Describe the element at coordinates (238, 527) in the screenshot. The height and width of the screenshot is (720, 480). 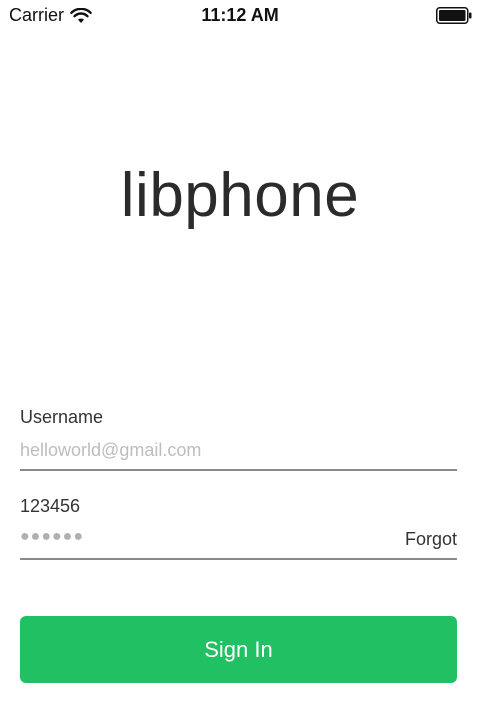
I see `password-field-group: 123456 ●●●●●● Forgot` at that location.